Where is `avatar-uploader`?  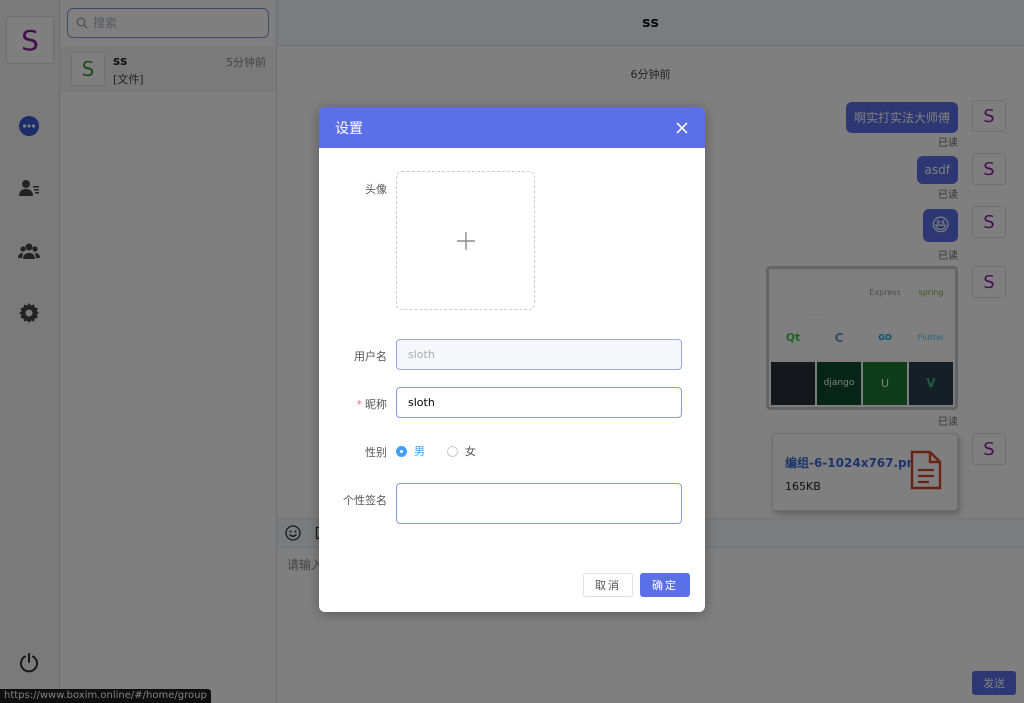
avatar-uploader is located at coordinates (465, 240).